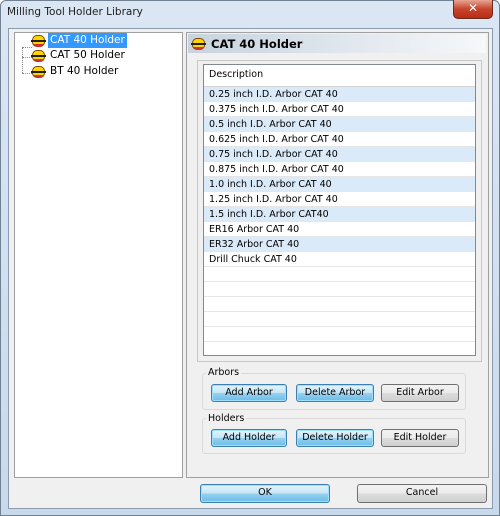 The image size is (500, 516). I want to click on list-row: 0.625 inch I.D. Arbor CAT 40, so click(339, 139).